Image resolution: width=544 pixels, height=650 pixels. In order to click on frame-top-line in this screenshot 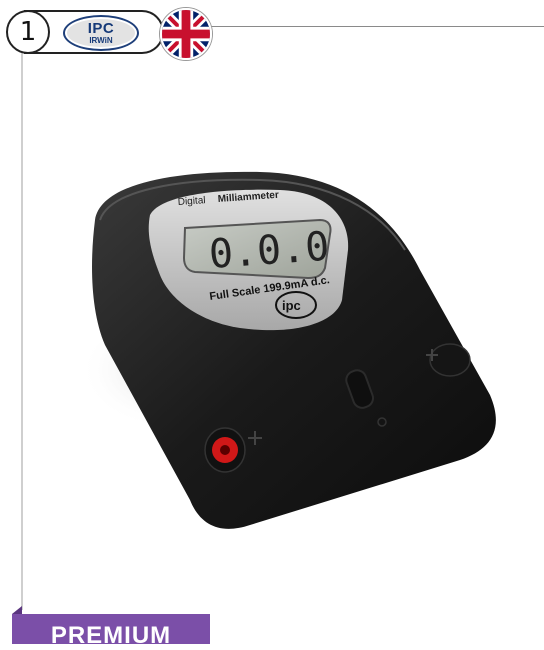, I will do `click(374, 26)`.